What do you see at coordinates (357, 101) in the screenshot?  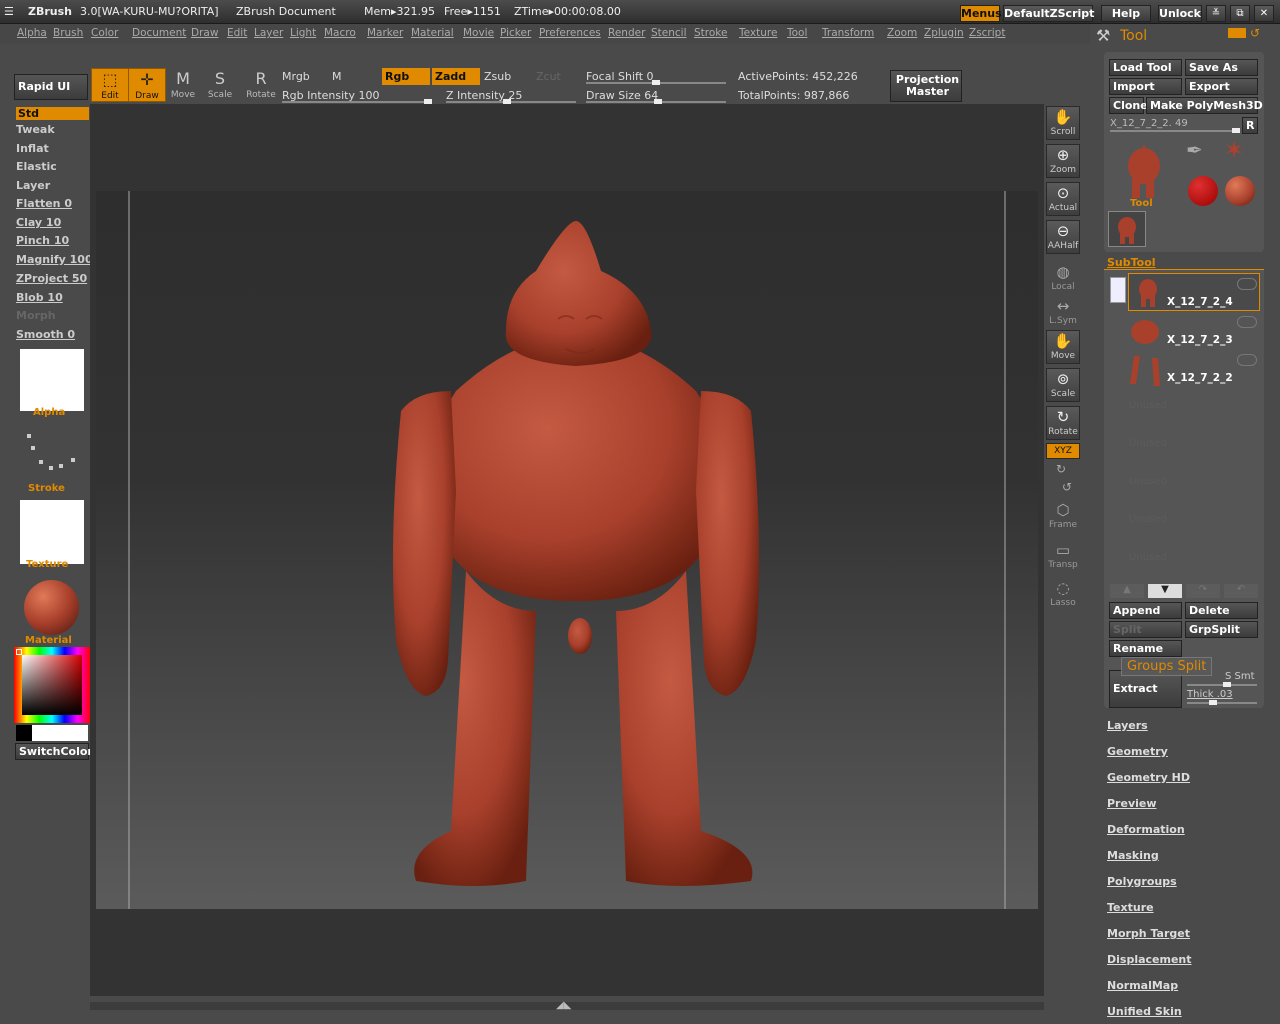 I see `rgb-intensity-slider` at bounding box center [357, 101].